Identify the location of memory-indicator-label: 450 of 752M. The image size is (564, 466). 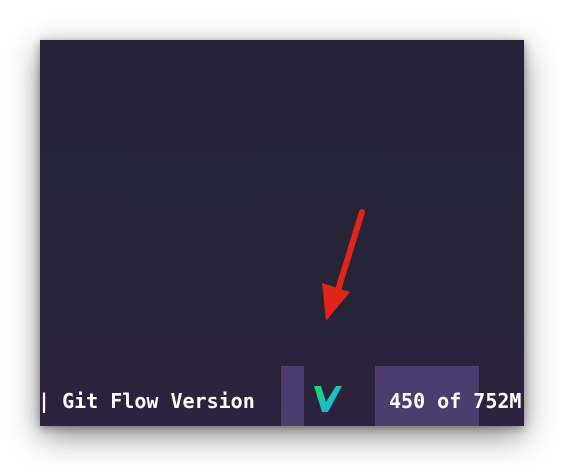
(455, 401).